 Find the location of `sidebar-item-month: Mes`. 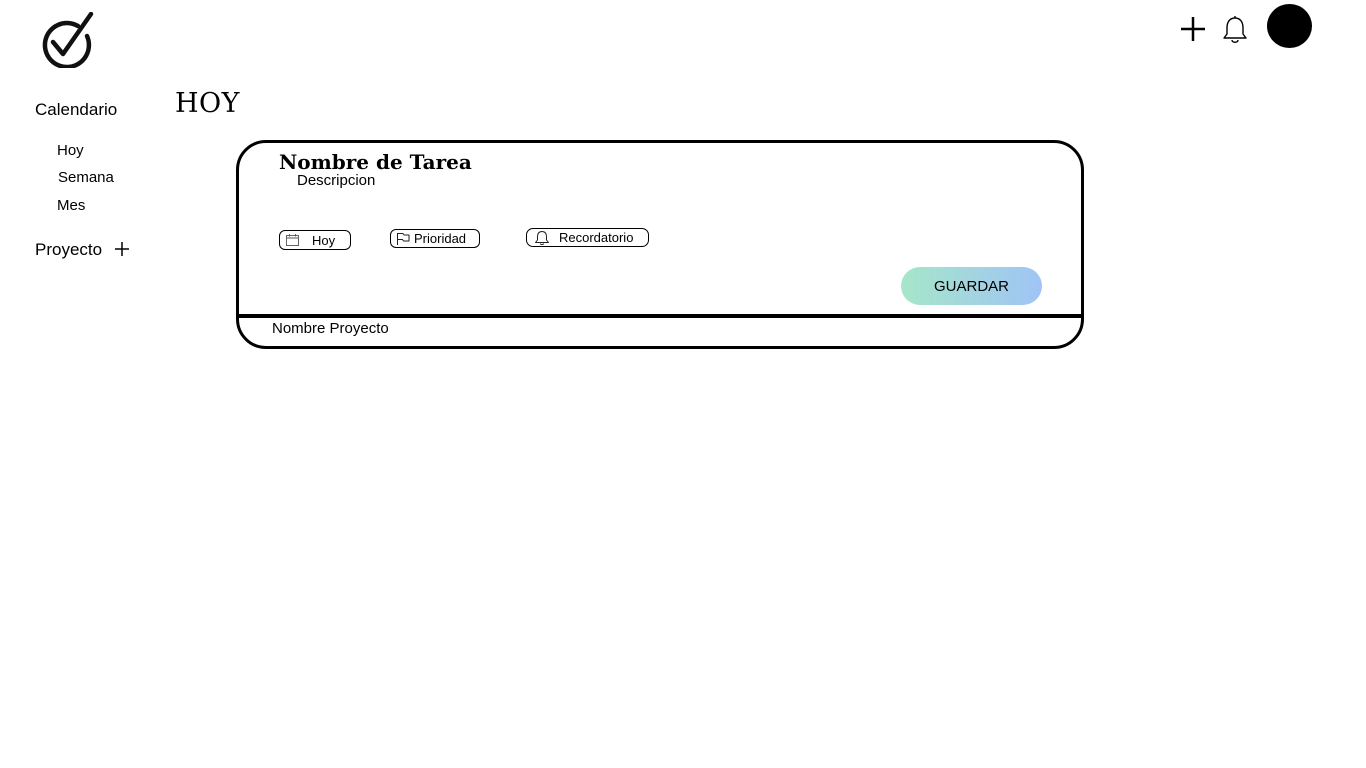

sidebar-item-month: Mes is located at coordinates (71, 205).